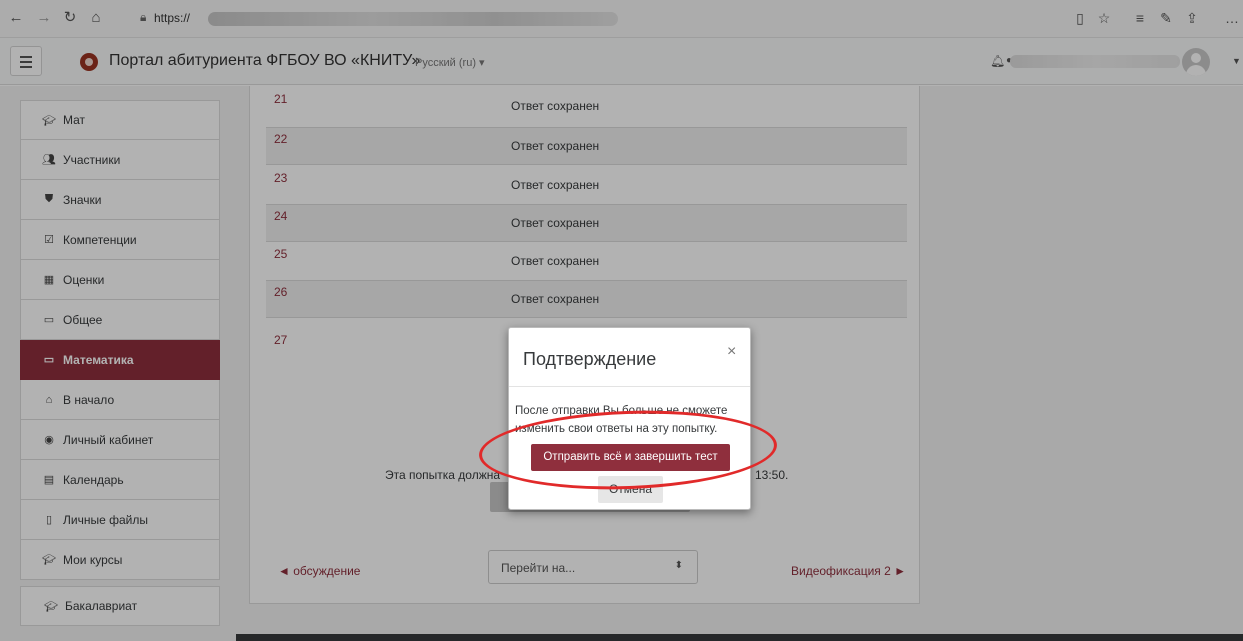 The image size is (1243, 641). What do you see at coordinates (629, 386) in the screenshot?
I see `dialog-divider` at bounding box center [629, 386].